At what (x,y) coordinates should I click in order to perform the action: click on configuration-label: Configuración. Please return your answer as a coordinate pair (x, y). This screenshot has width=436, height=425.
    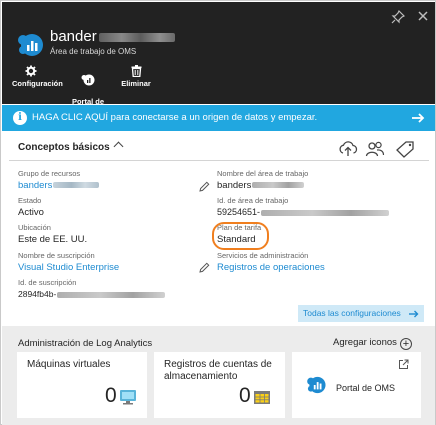
    Looking at the image, I should click on (37, 83).